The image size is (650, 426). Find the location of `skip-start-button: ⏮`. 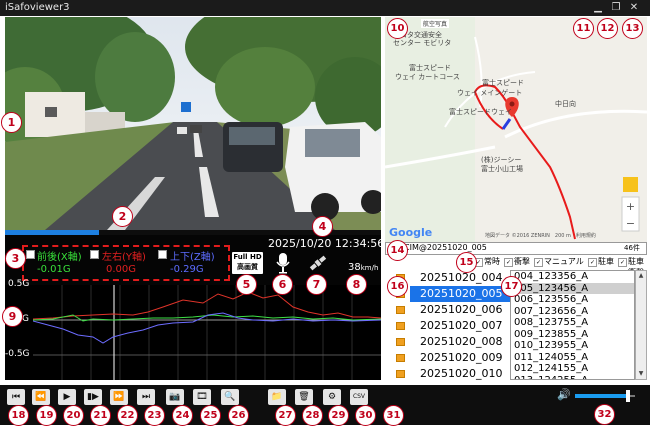

skip-start-button: ⏮ is located at coordinates (16, 397).